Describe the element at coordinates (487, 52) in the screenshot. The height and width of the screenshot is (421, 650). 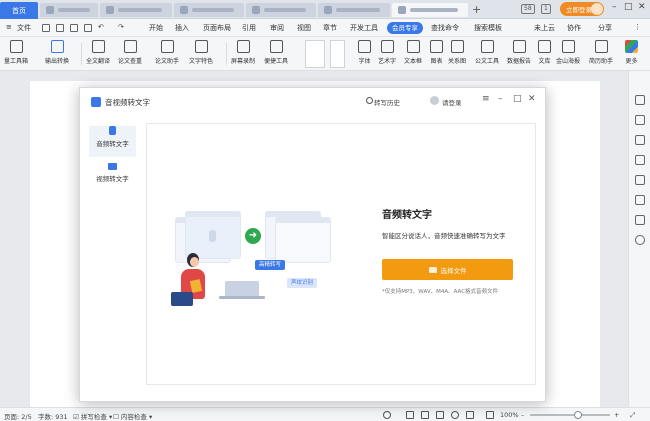
I see `official-tools-button: 公文工具` at that location.